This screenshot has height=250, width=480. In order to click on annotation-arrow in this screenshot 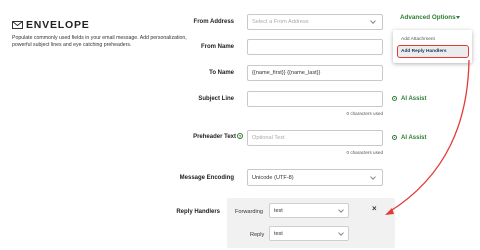, I will do `click(427, 137)`.